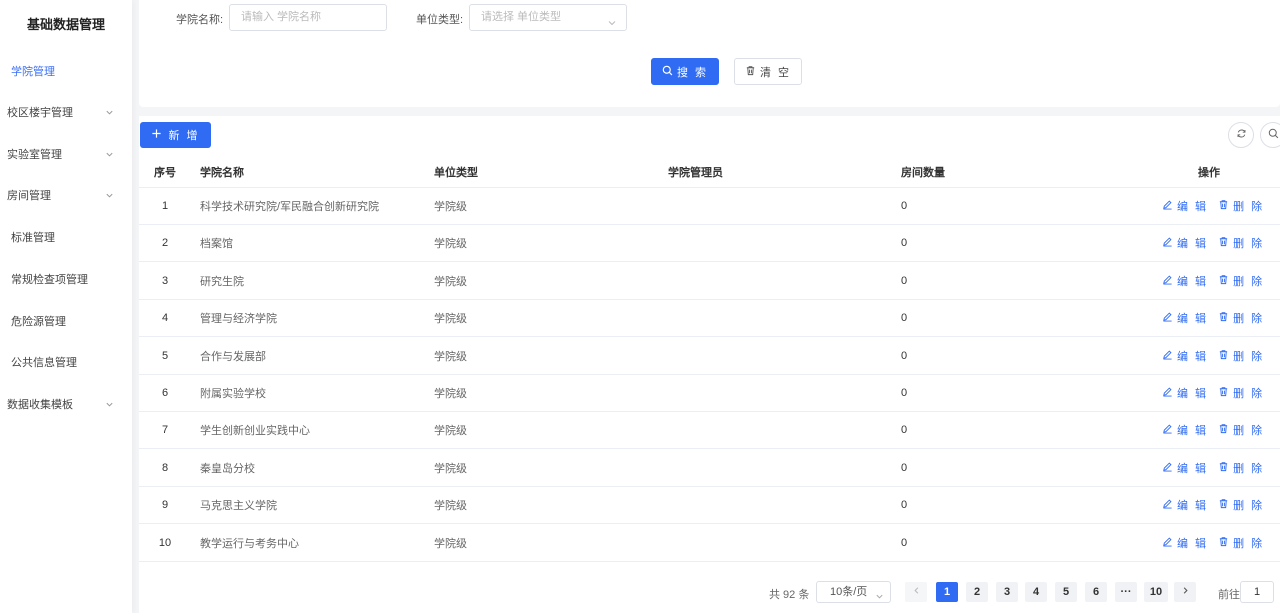  Describe the element at coordinates (709, 393) in the screenshot. I see `table-row: 6 附属实验学校 学院级 0 编 辑 删 除` at that location.